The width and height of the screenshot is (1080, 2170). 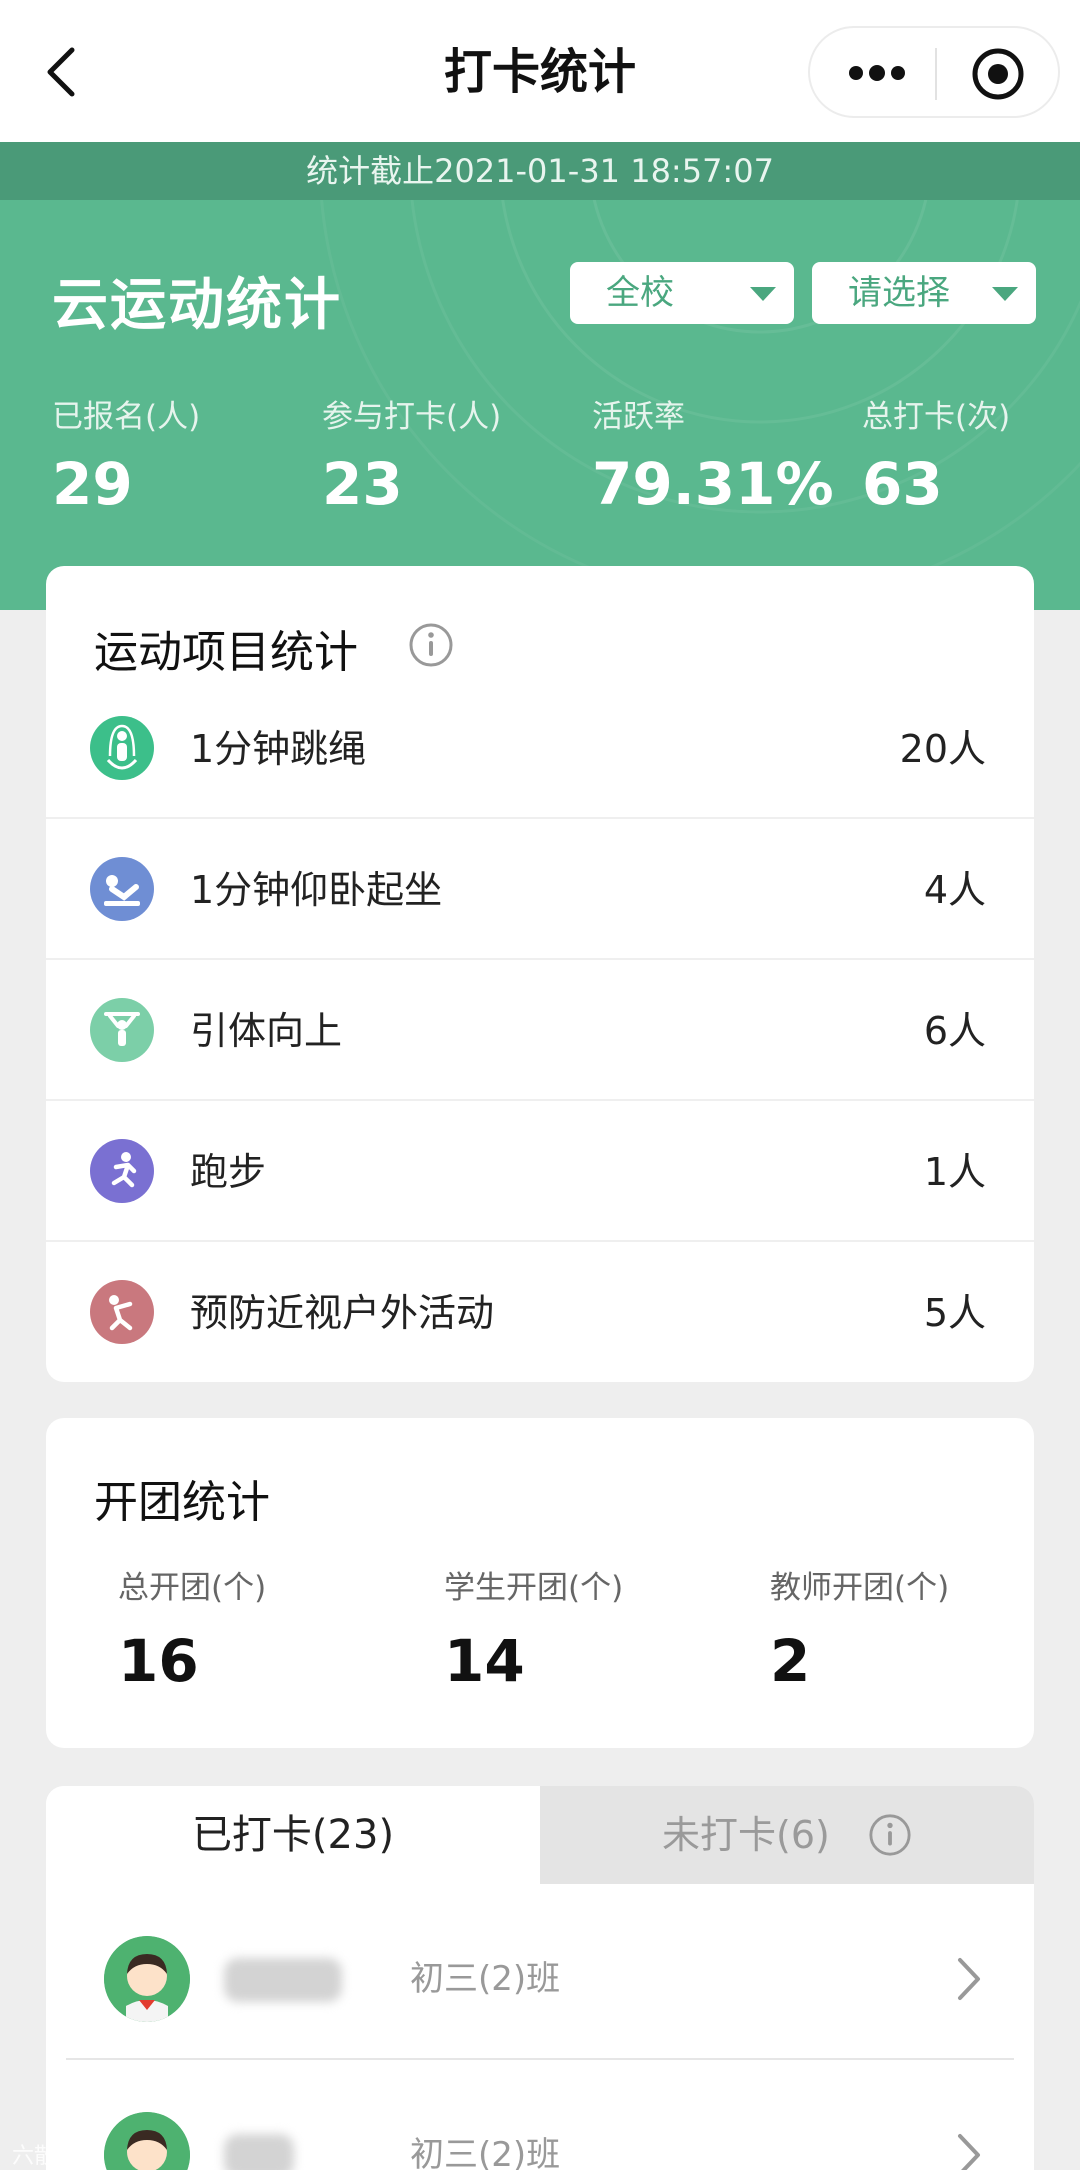 What do you see at coordinates (316, 890) in the screenshot?
I see `sport-name: 1分钟仰卧起坐` at bounding box center [316, 890].